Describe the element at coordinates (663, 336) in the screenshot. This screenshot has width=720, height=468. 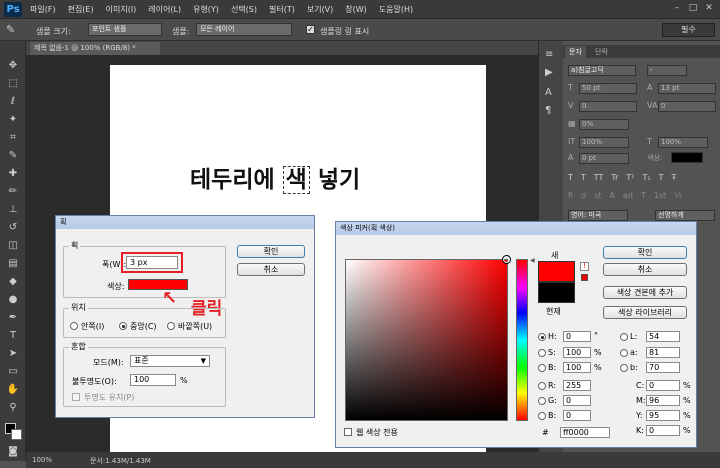
I see `l-input: 54` at that location.